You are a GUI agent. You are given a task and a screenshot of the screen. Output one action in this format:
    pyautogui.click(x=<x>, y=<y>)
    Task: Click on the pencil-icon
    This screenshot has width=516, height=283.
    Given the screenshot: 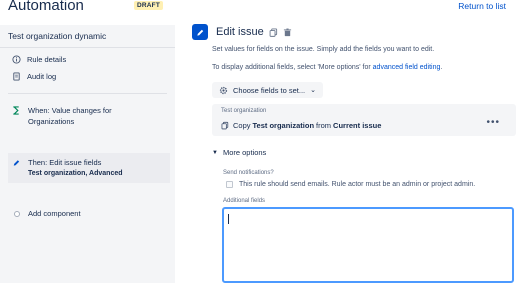 What is the action you would take?
    pyautogui.click(x=199, y=32)
    